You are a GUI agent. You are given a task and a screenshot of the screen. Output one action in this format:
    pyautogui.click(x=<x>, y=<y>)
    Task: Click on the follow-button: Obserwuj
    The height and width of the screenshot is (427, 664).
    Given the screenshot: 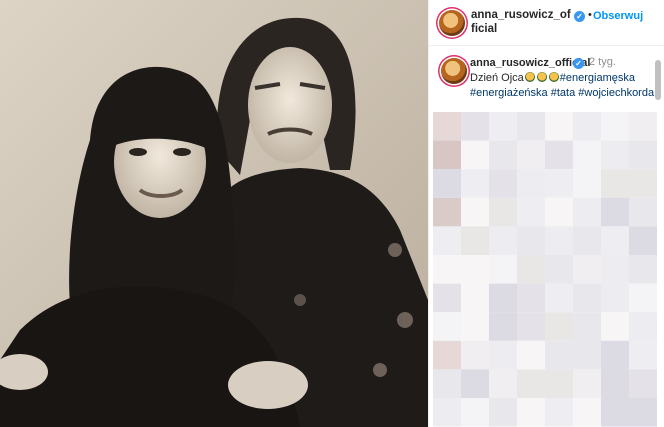 What is the action you would take?
    pyautogui.click(x=618, y=16)
    